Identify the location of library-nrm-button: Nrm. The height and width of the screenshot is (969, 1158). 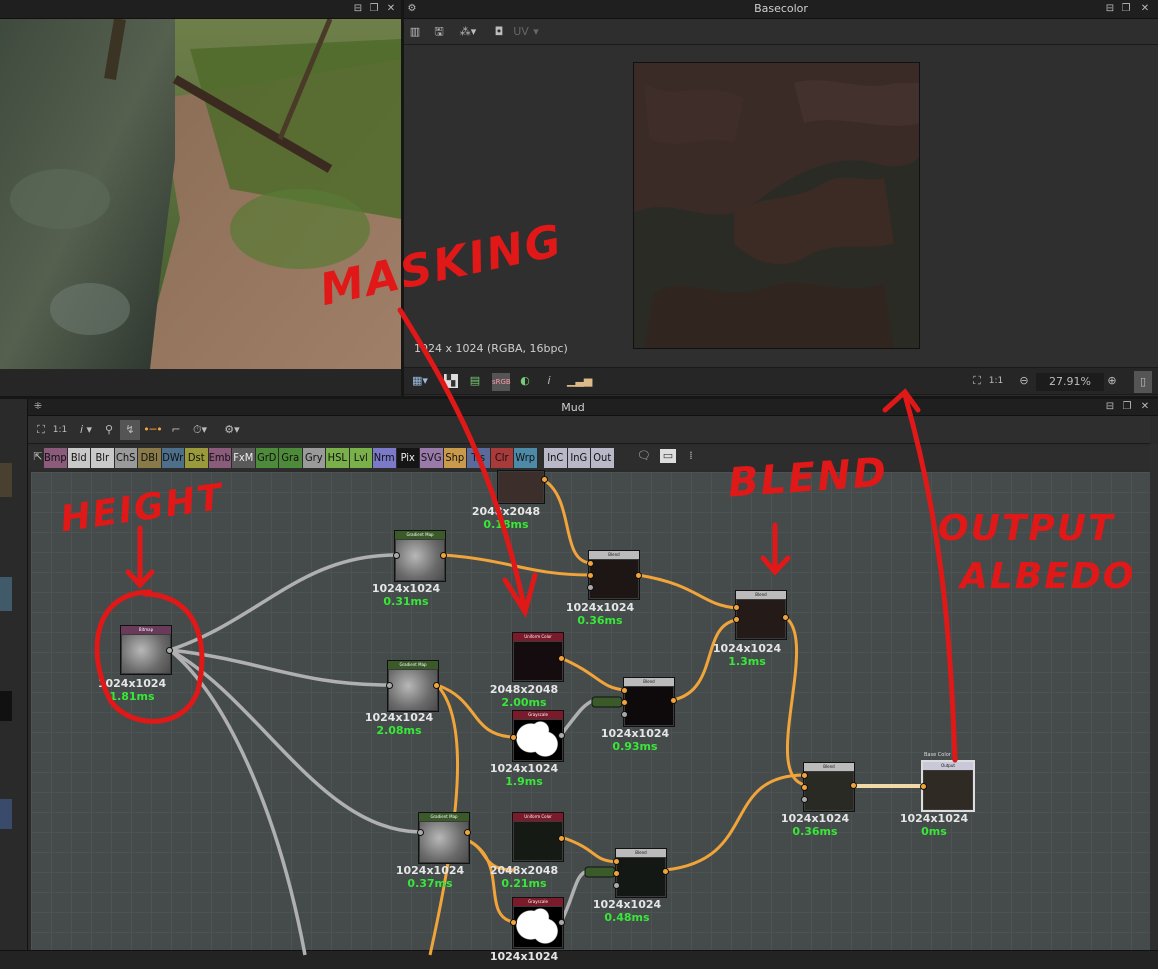
(385, 458).